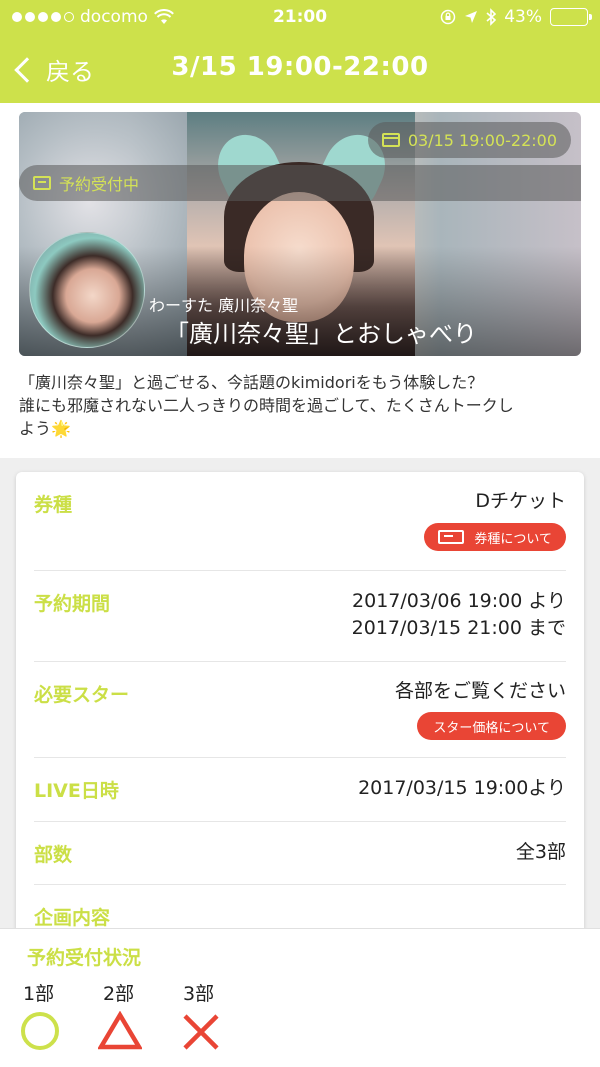 This screenshot has width=600, height=1067. Describe the element at coordinates (300, 790) in the screenshot. I see `row-live-datetime: LIVE日時 2017/03/15 19:00より` at that location.